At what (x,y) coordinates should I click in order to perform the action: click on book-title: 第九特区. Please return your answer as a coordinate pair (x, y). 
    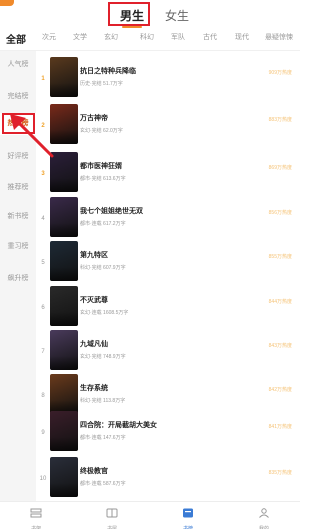
    Looking at the image, I should click on (94, 255).